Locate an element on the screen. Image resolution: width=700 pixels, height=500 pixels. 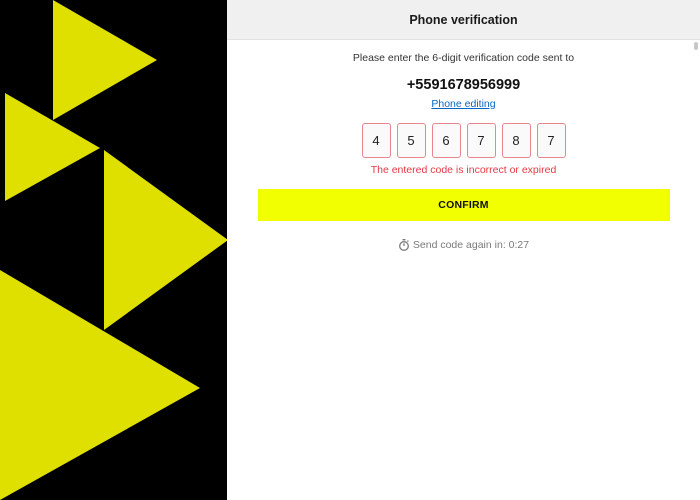
code-digit-6: 7 is located at coordinates (551, 140).